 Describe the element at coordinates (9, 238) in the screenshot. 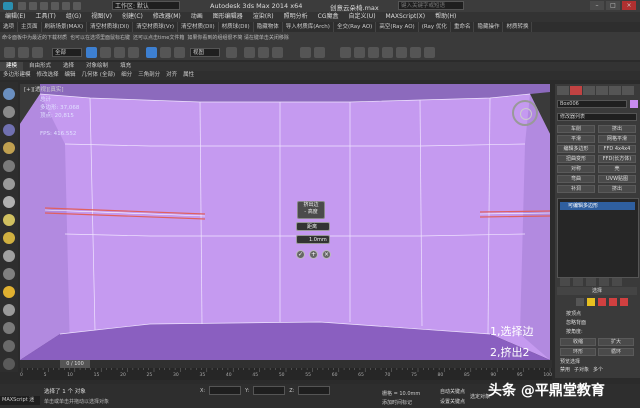

I see `torus-icon` at that location.